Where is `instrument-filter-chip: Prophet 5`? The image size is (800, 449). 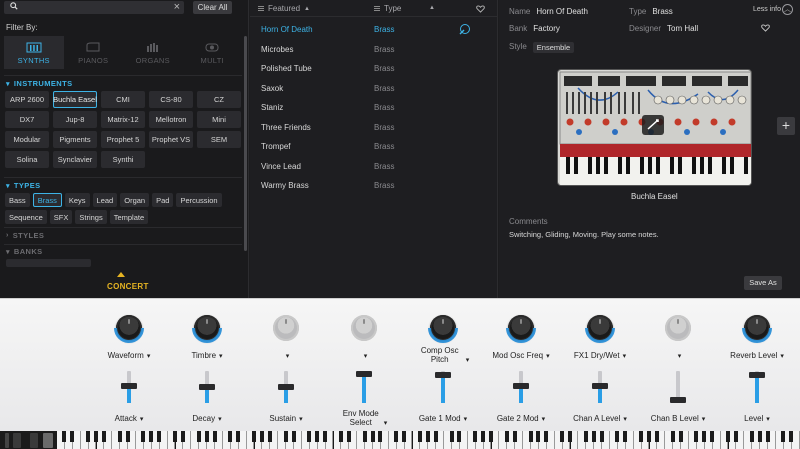
instrument-filter-chip: Prophet 5 is located at coordinates (123, 139).